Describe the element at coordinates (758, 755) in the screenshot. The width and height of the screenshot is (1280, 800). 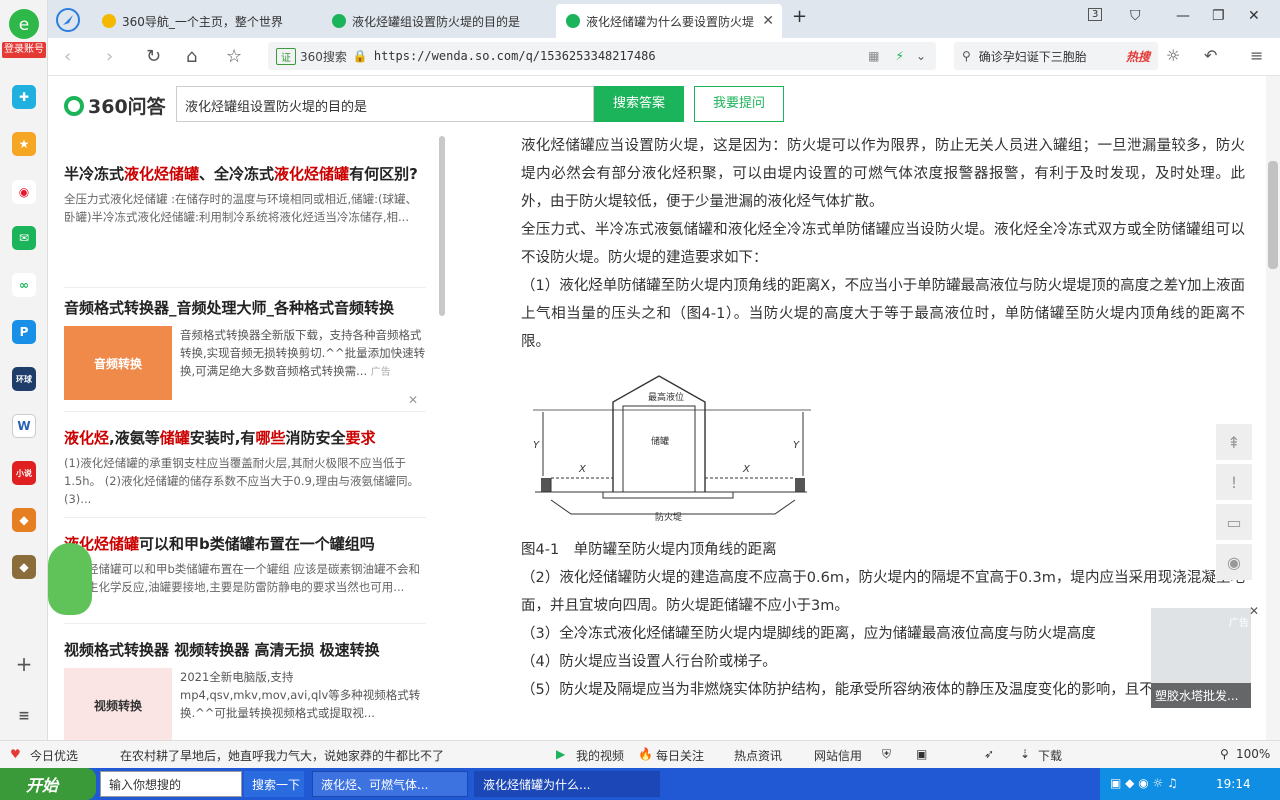
I see `hot-news-link: 热点资讯` at that location.